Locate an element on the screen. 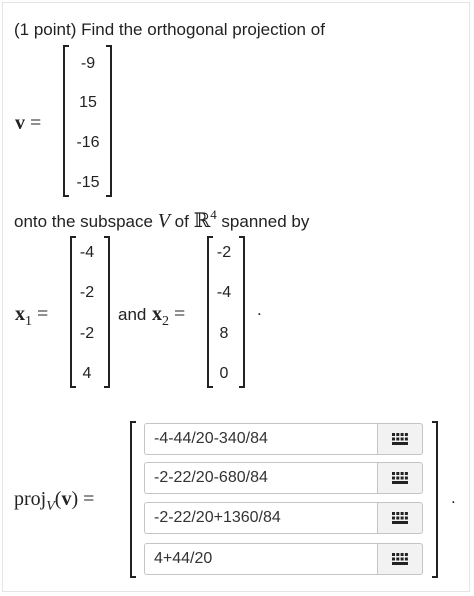 Image resolution: width=474 pixels, height=596 pixels. answer-input-2: -2-22/20-680/84 is located at coordinates (260, 478).